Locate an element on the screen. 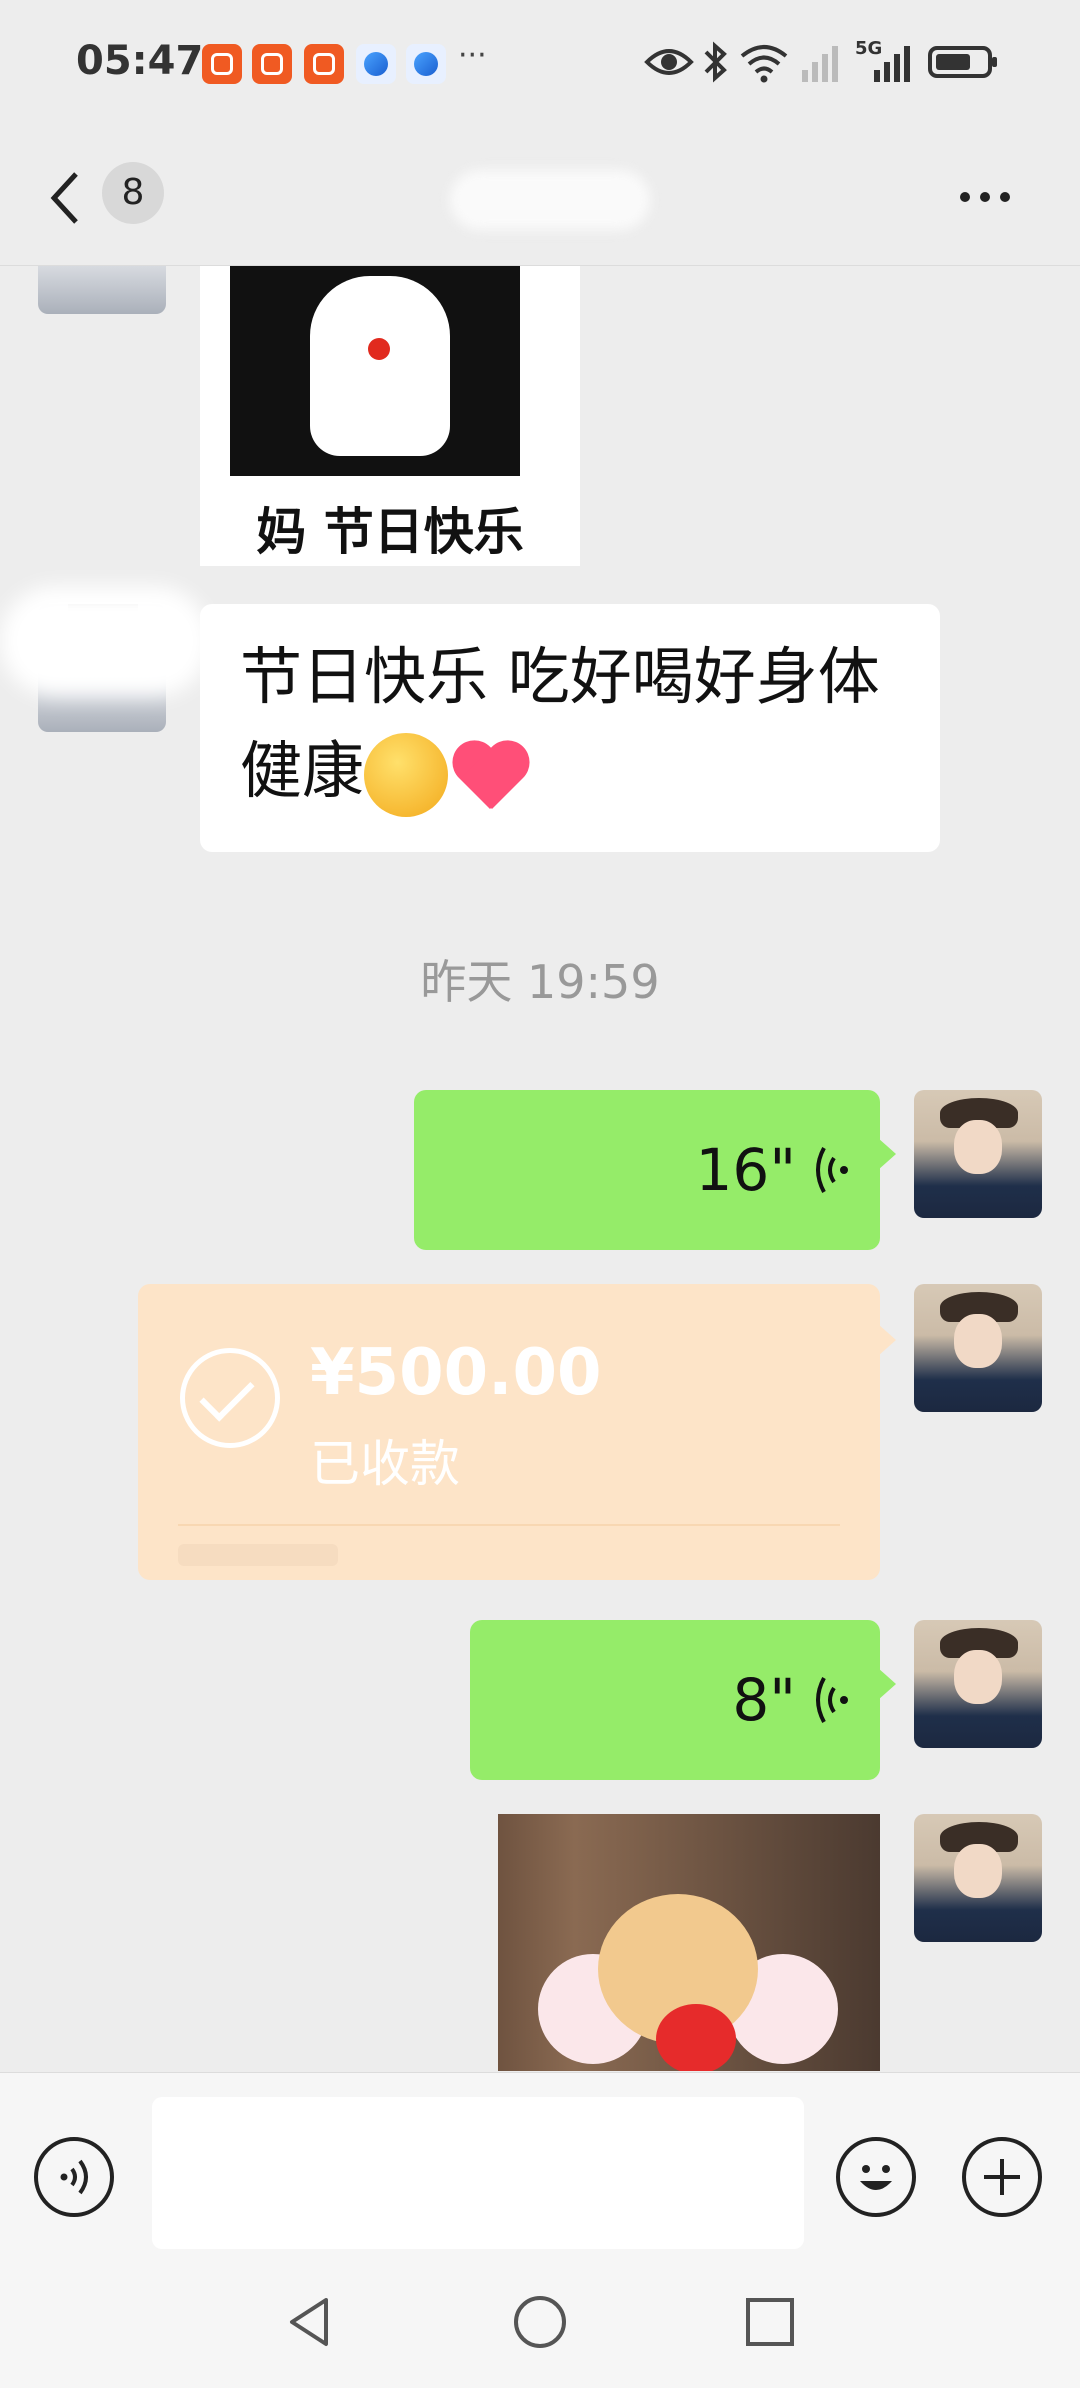 The height and width of the screenshot is (2388, 1080). chat-header: 8 is located at coordinates (540, 198).